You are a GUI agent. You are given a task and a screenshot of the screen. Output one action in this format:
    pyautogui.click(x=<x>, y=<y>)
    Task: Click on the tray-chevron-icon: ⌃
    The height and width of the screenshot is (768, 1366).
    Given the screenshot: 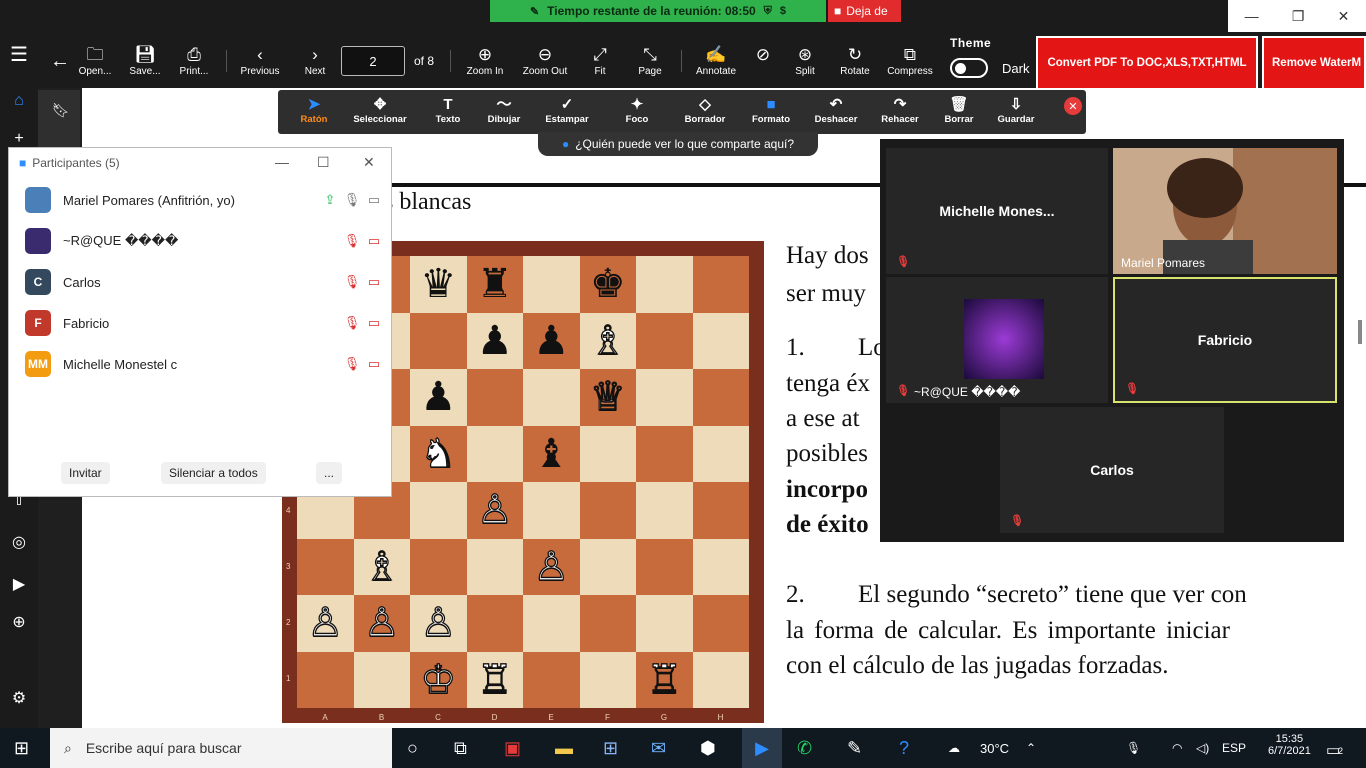 What is the action you would take?
    pyautogui.click(x=1031, y=748)
    